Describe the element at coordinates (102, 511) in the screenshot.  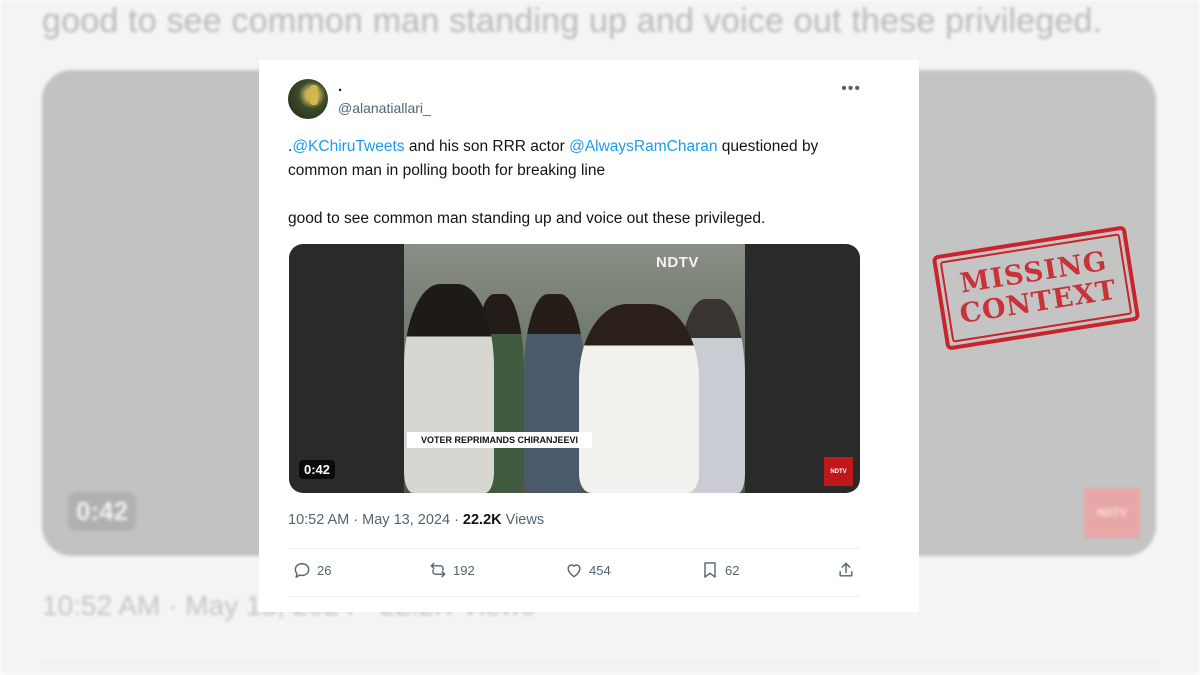
I see `background-duration: 0:42` at that location.